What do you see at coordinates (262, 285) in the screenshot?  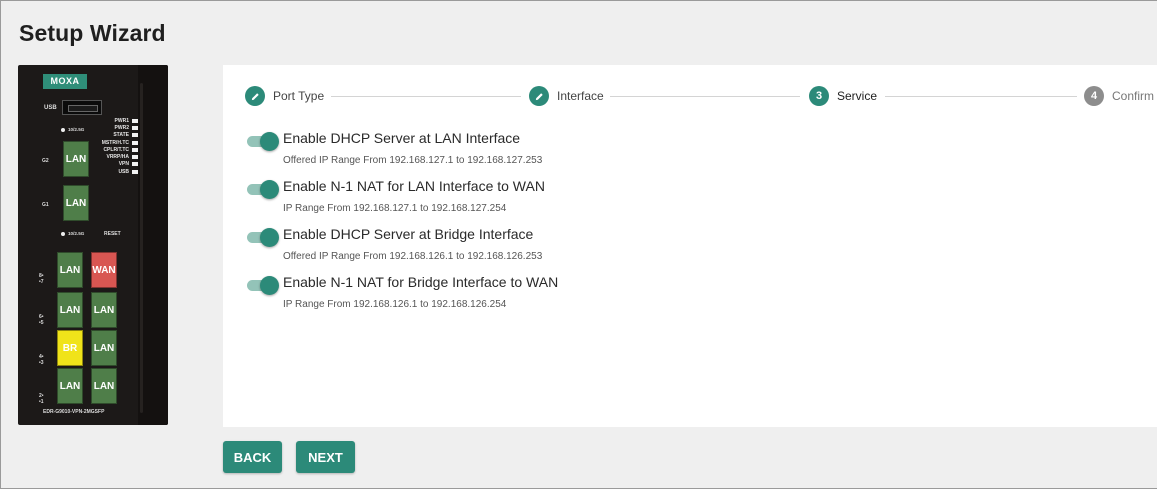 I see `nat-bridge-toggle` at bounding box center [262, 285].